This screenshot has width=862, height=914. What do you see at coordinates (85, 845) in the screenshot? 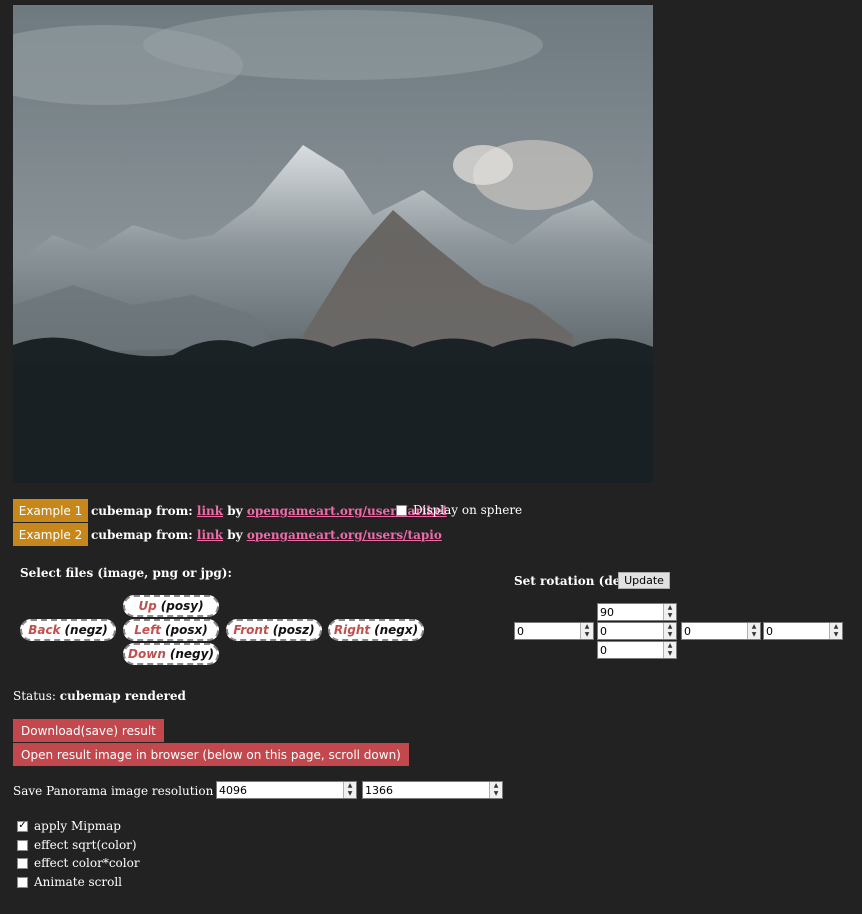
I see `option-label: effect sqrt(color)` at bounding box center [85, 845].